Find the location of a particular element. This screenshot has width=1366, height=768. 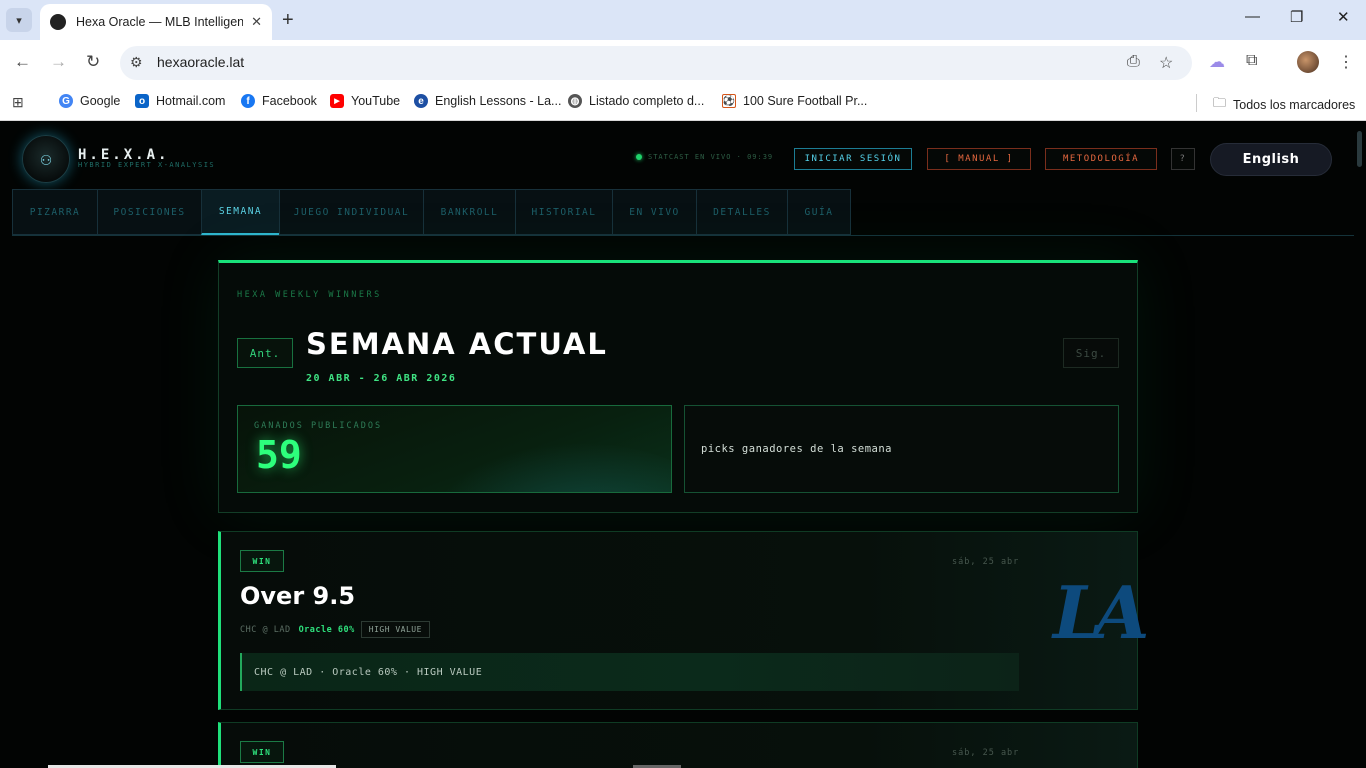

live-status-text: STATCAST EN VIVO · 09:39 is located at coordinates (711, 157).